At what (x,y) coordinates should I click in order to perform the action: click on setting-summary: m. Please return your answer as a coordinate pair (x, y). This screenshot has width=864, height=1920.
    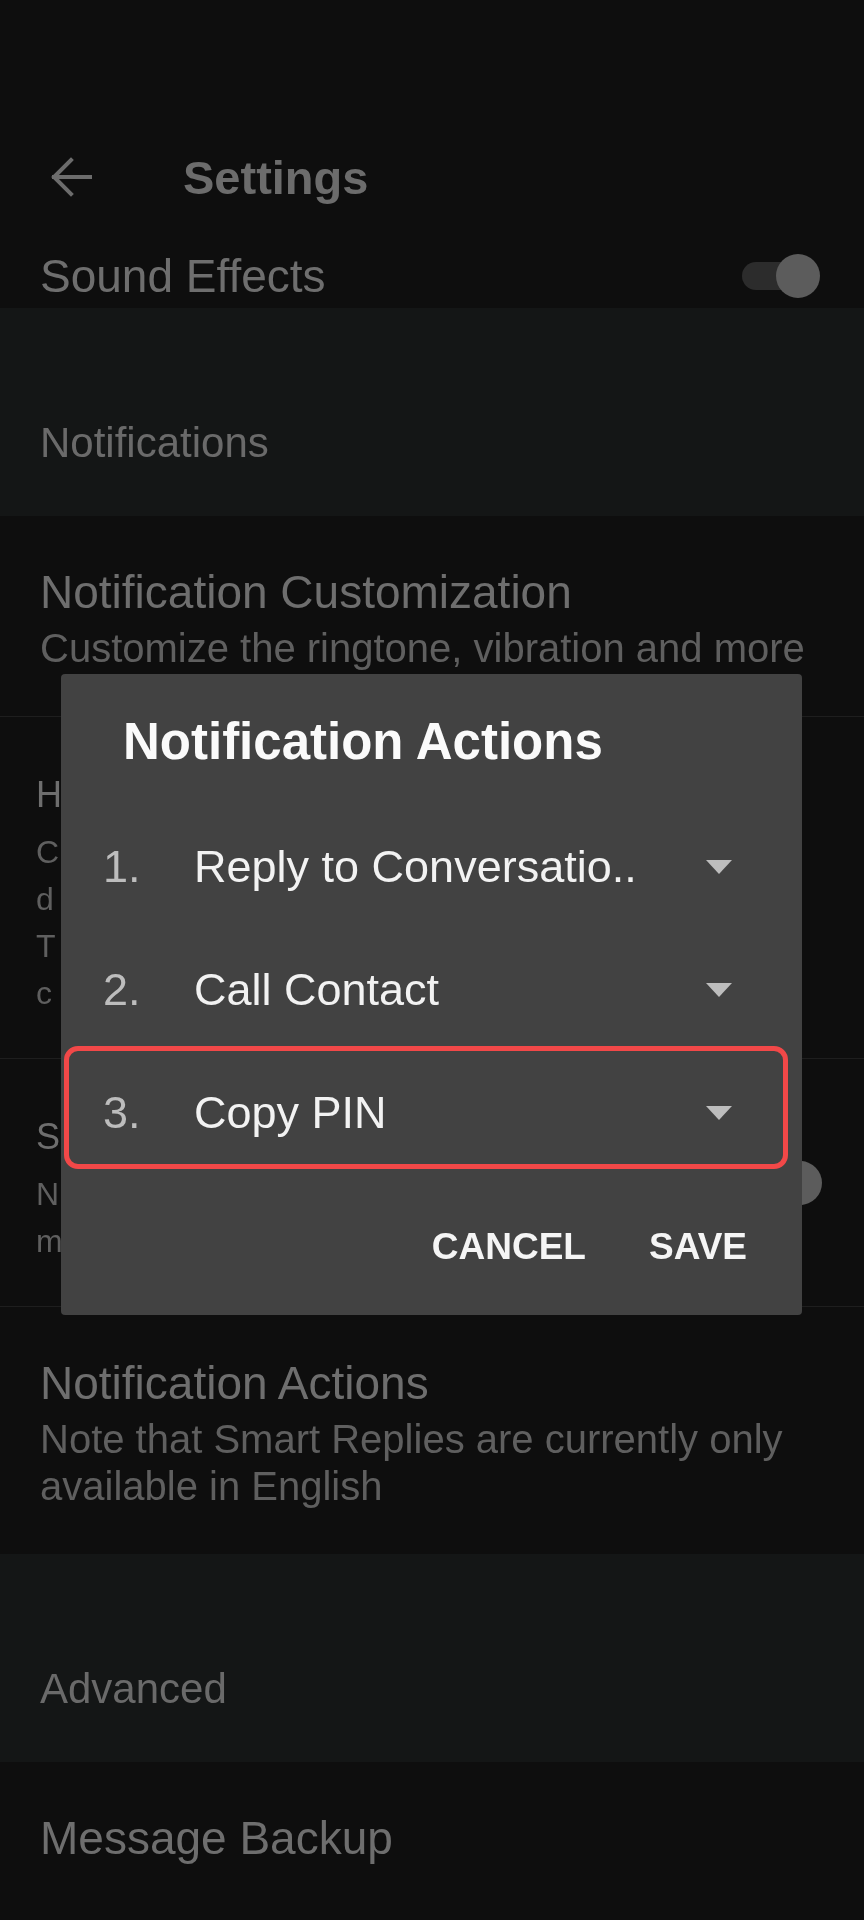
    Looking at the image, I should click on (49, 1240).